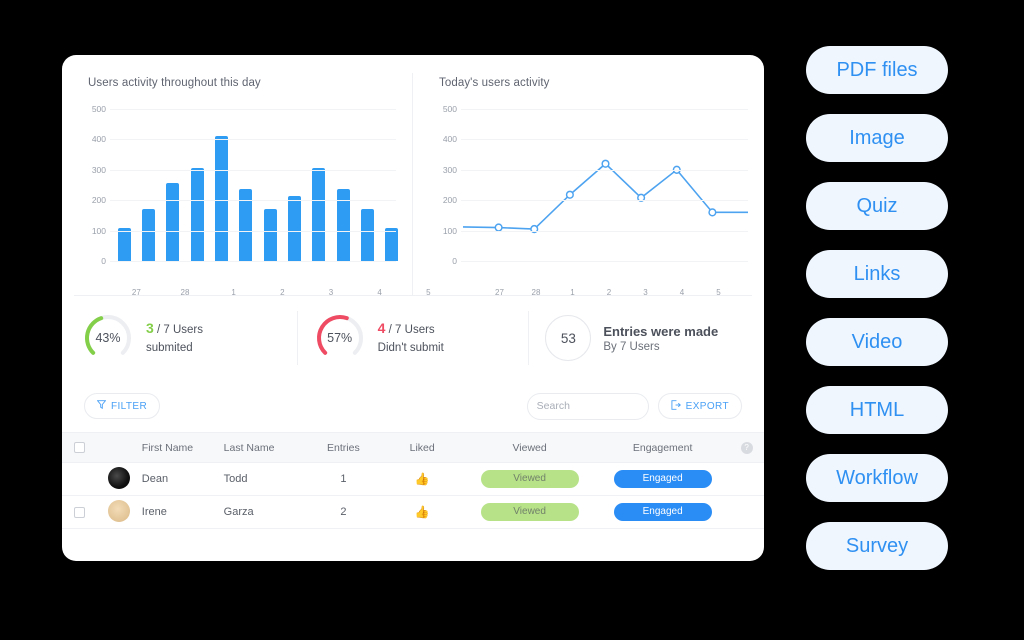  What do you see at coordinates (877, 546) in the screenshot?
I see `side-pill-survey: Survey` at bounding box center [877, 546].